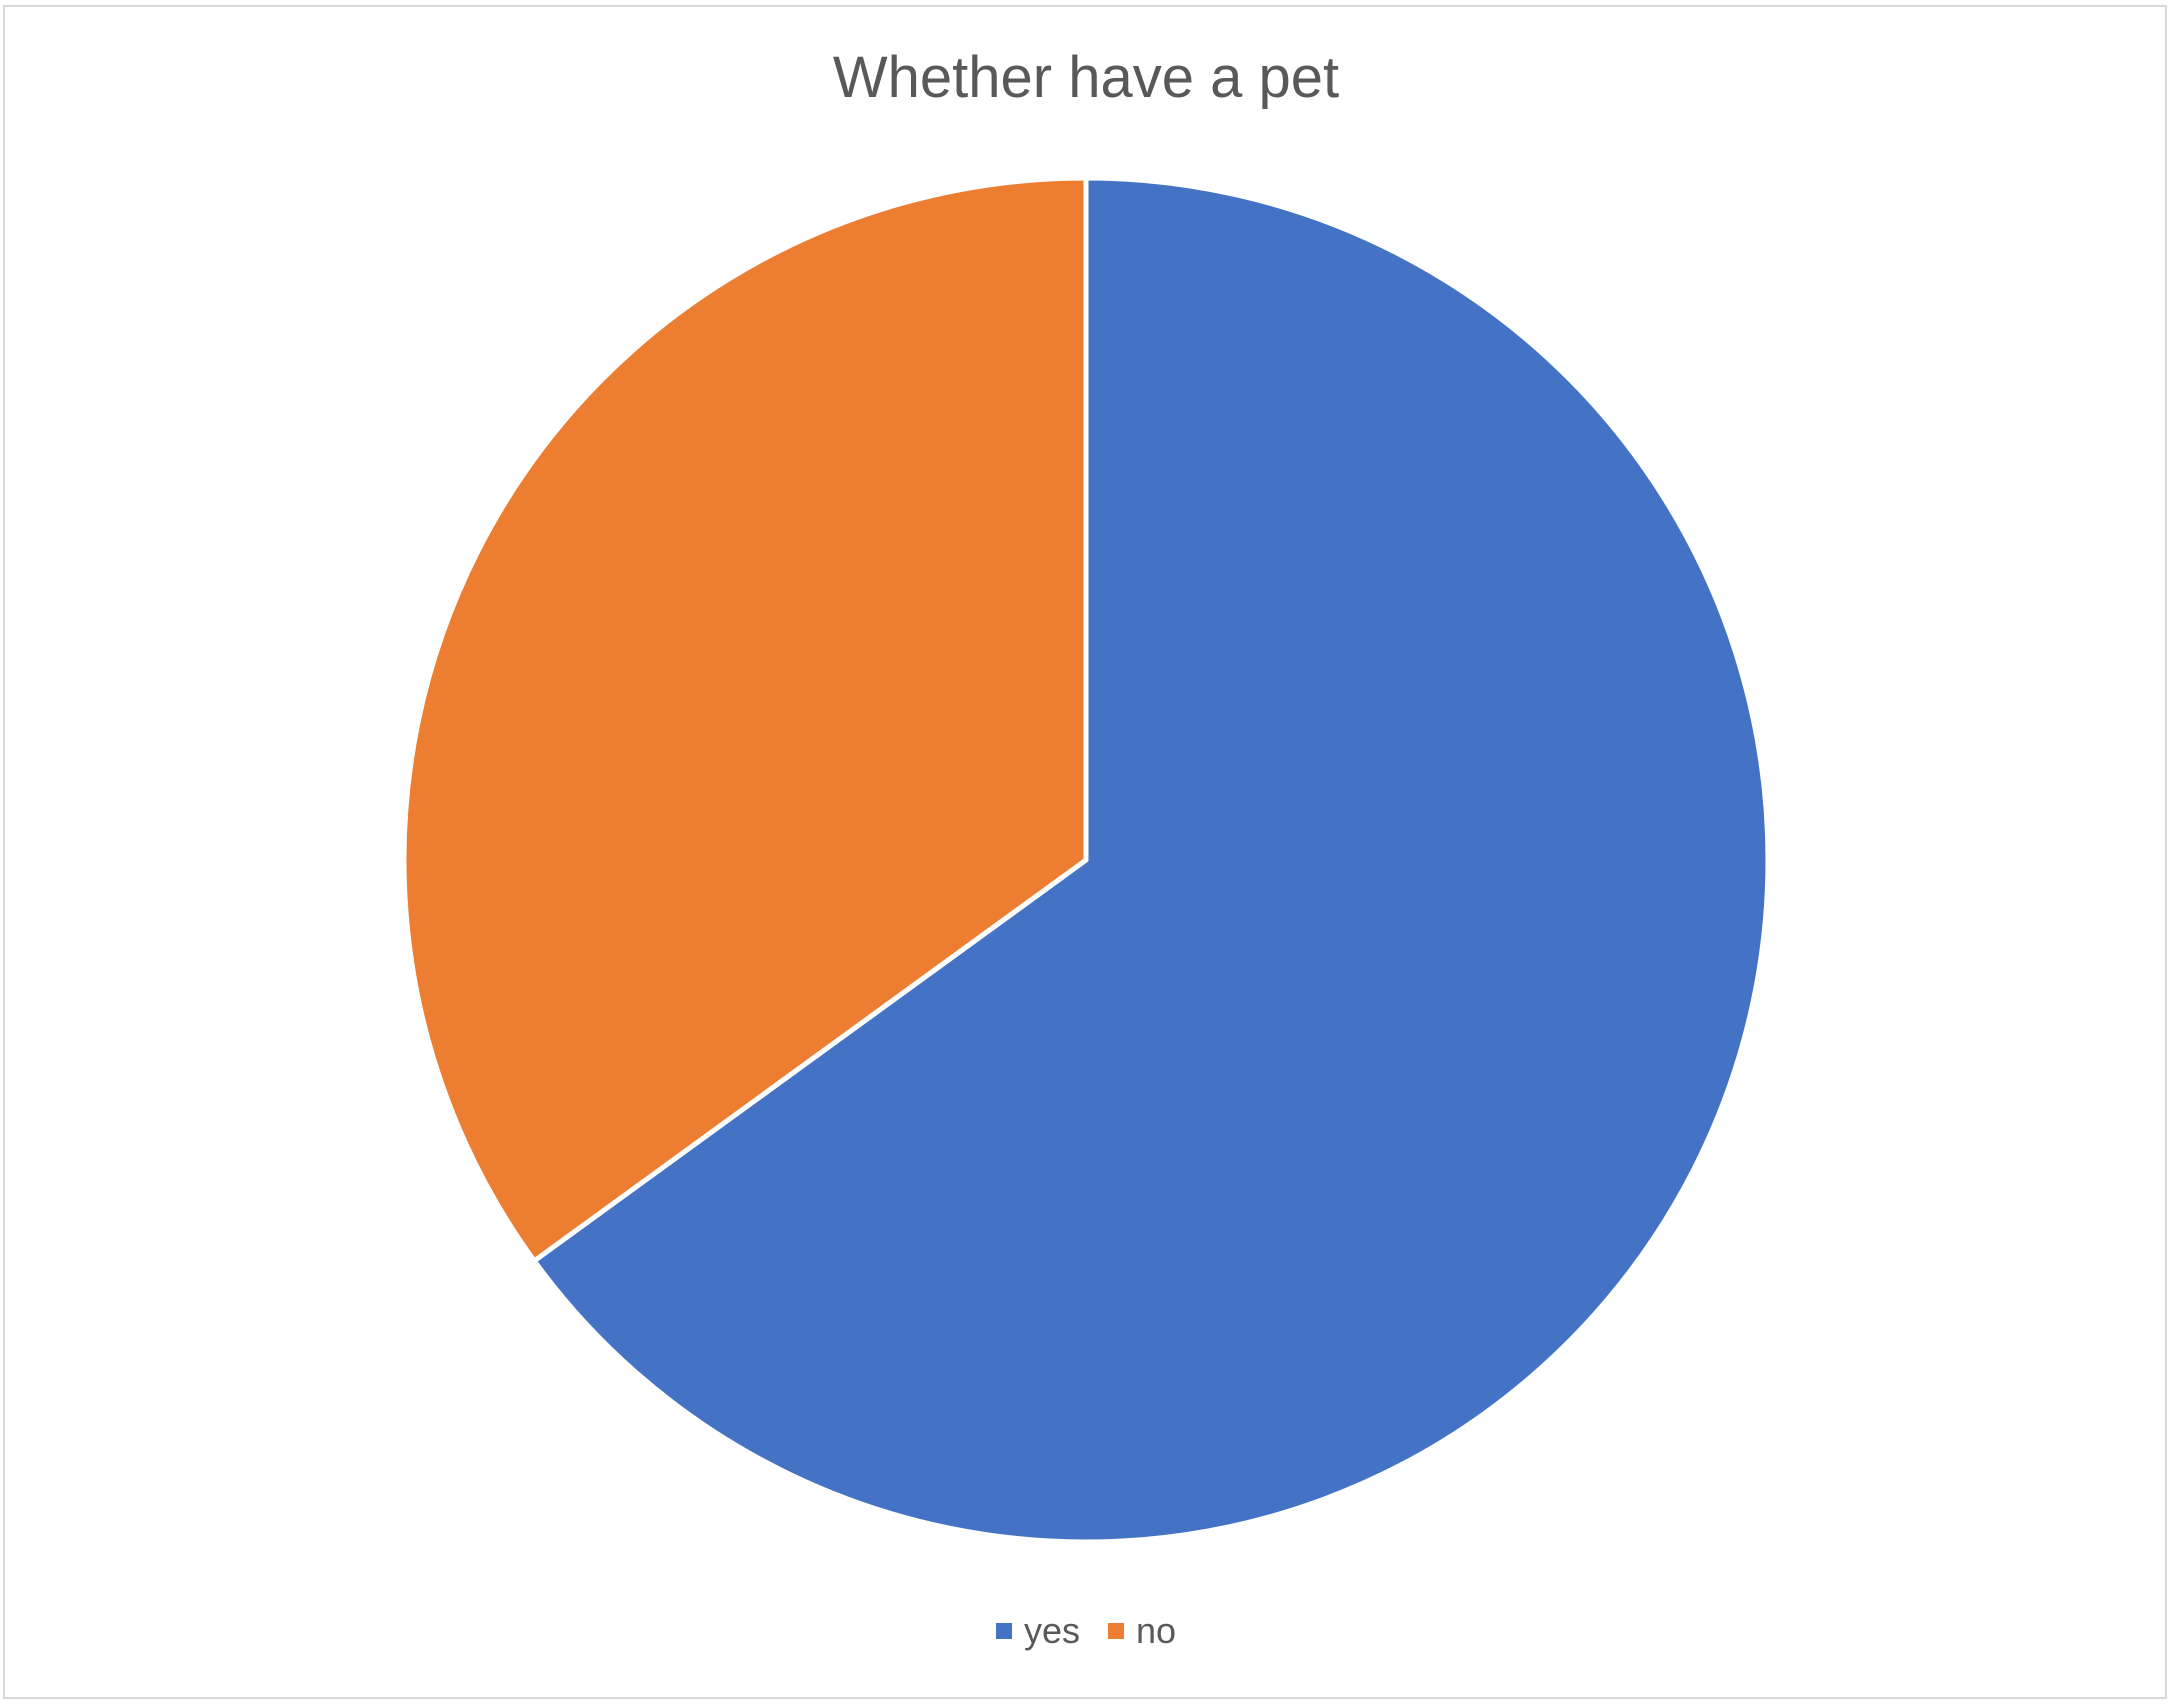  Describe the element at coordinates (1003, 1631) in the screenshot. I see `legend-swatch-yes` at that location.